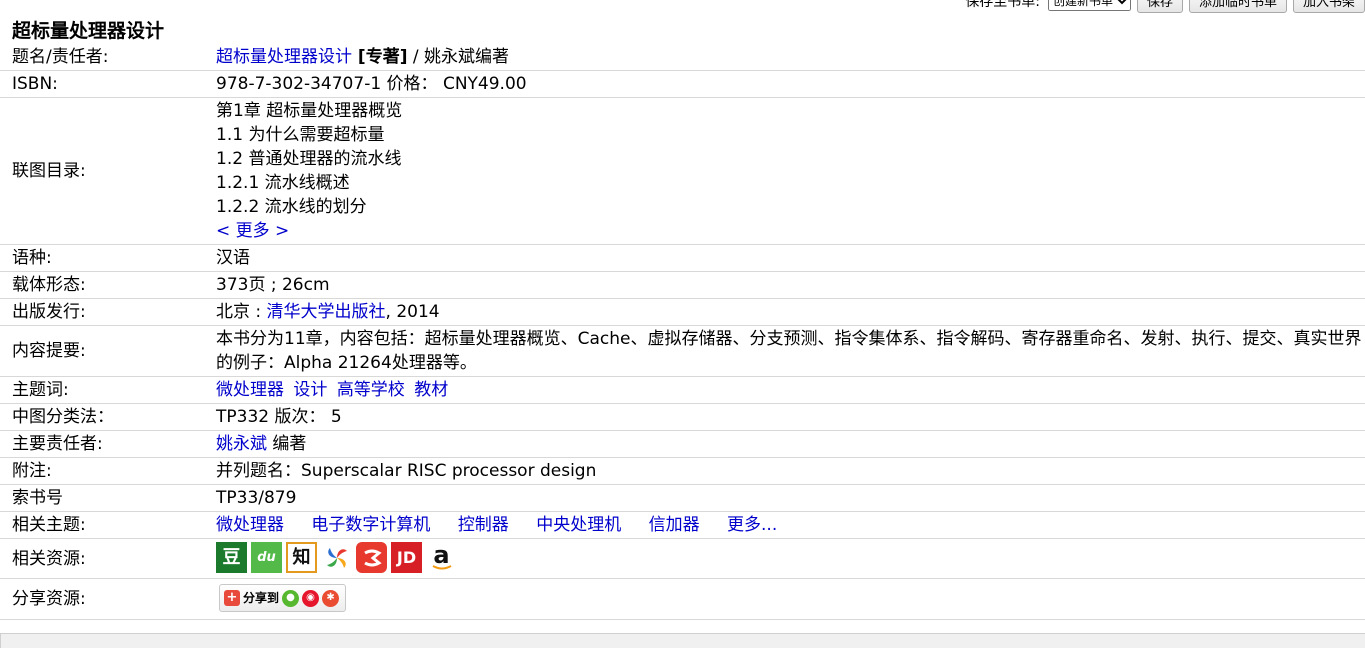 The width and height of the screenshot is (1365, 648). Describe the element at coordinates (371, 557) in the screenshot. I see `dangdang-icon` at that location.